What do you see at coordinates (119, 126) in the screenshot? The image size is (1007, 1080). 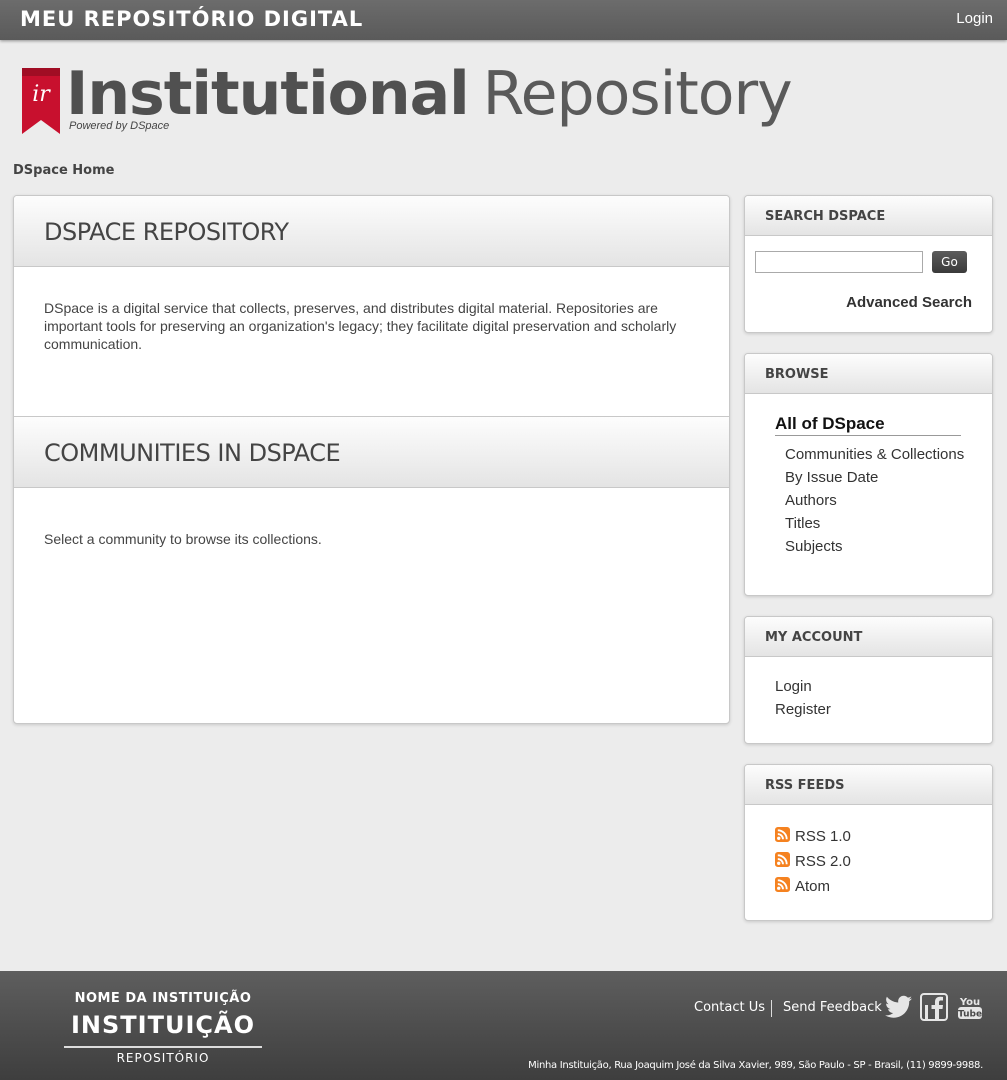 I see `logo-powered-by: Powered by DSpace` at bounding box center [119, 126].